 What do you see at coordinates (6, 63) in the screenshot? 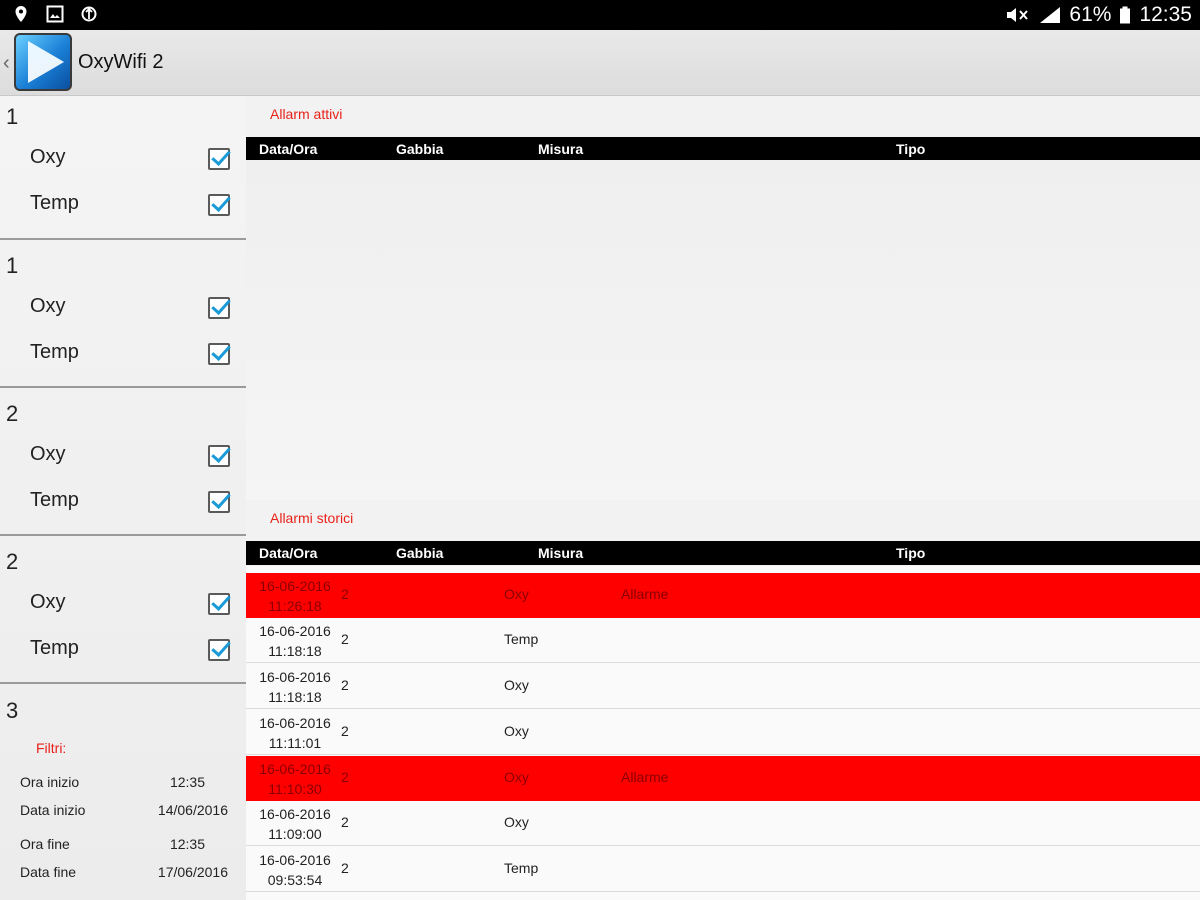
I see `back-chevron-icon: ‹` at bounding box center [6, 63].